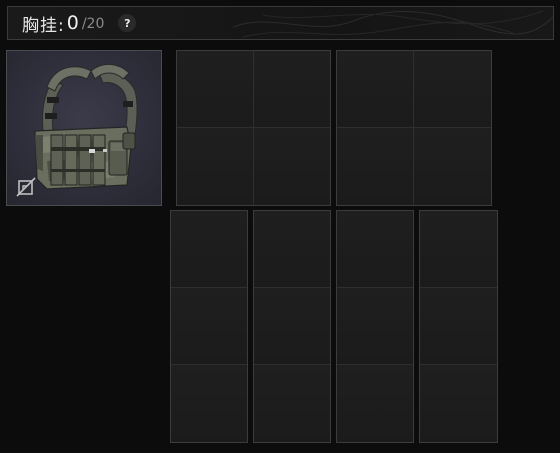 The height and width of the screenshot is (453, 560). I want to click on pouch-f-grid, so click(458, 326).